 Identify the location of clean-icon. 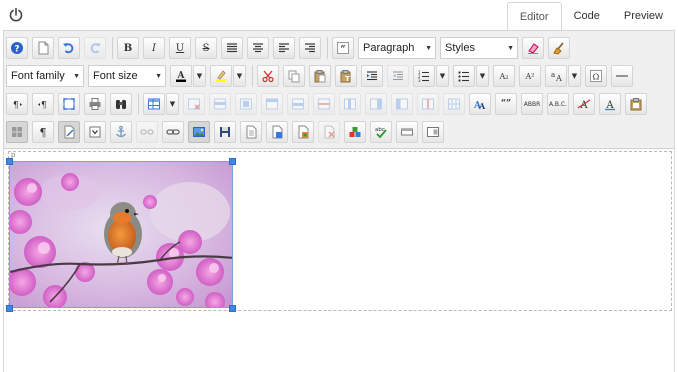
(559, 48).